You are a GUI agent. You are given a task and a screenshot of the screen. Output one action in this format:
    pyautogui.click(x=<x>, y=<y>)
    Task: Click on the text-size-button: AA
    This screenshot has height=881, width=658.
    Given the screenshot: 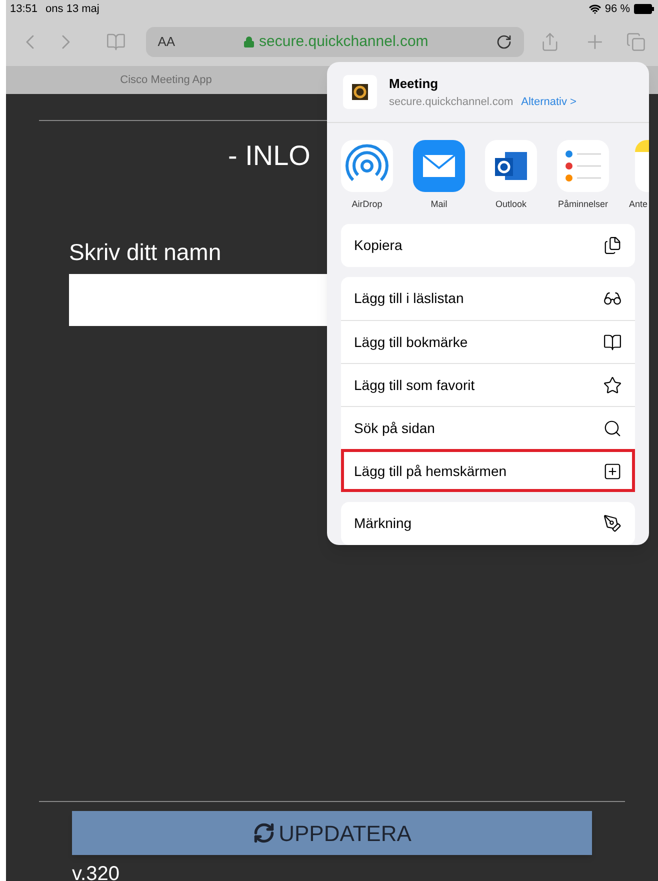 What is the action you would take?
    pyautogui.click(x=167, y=42)
    